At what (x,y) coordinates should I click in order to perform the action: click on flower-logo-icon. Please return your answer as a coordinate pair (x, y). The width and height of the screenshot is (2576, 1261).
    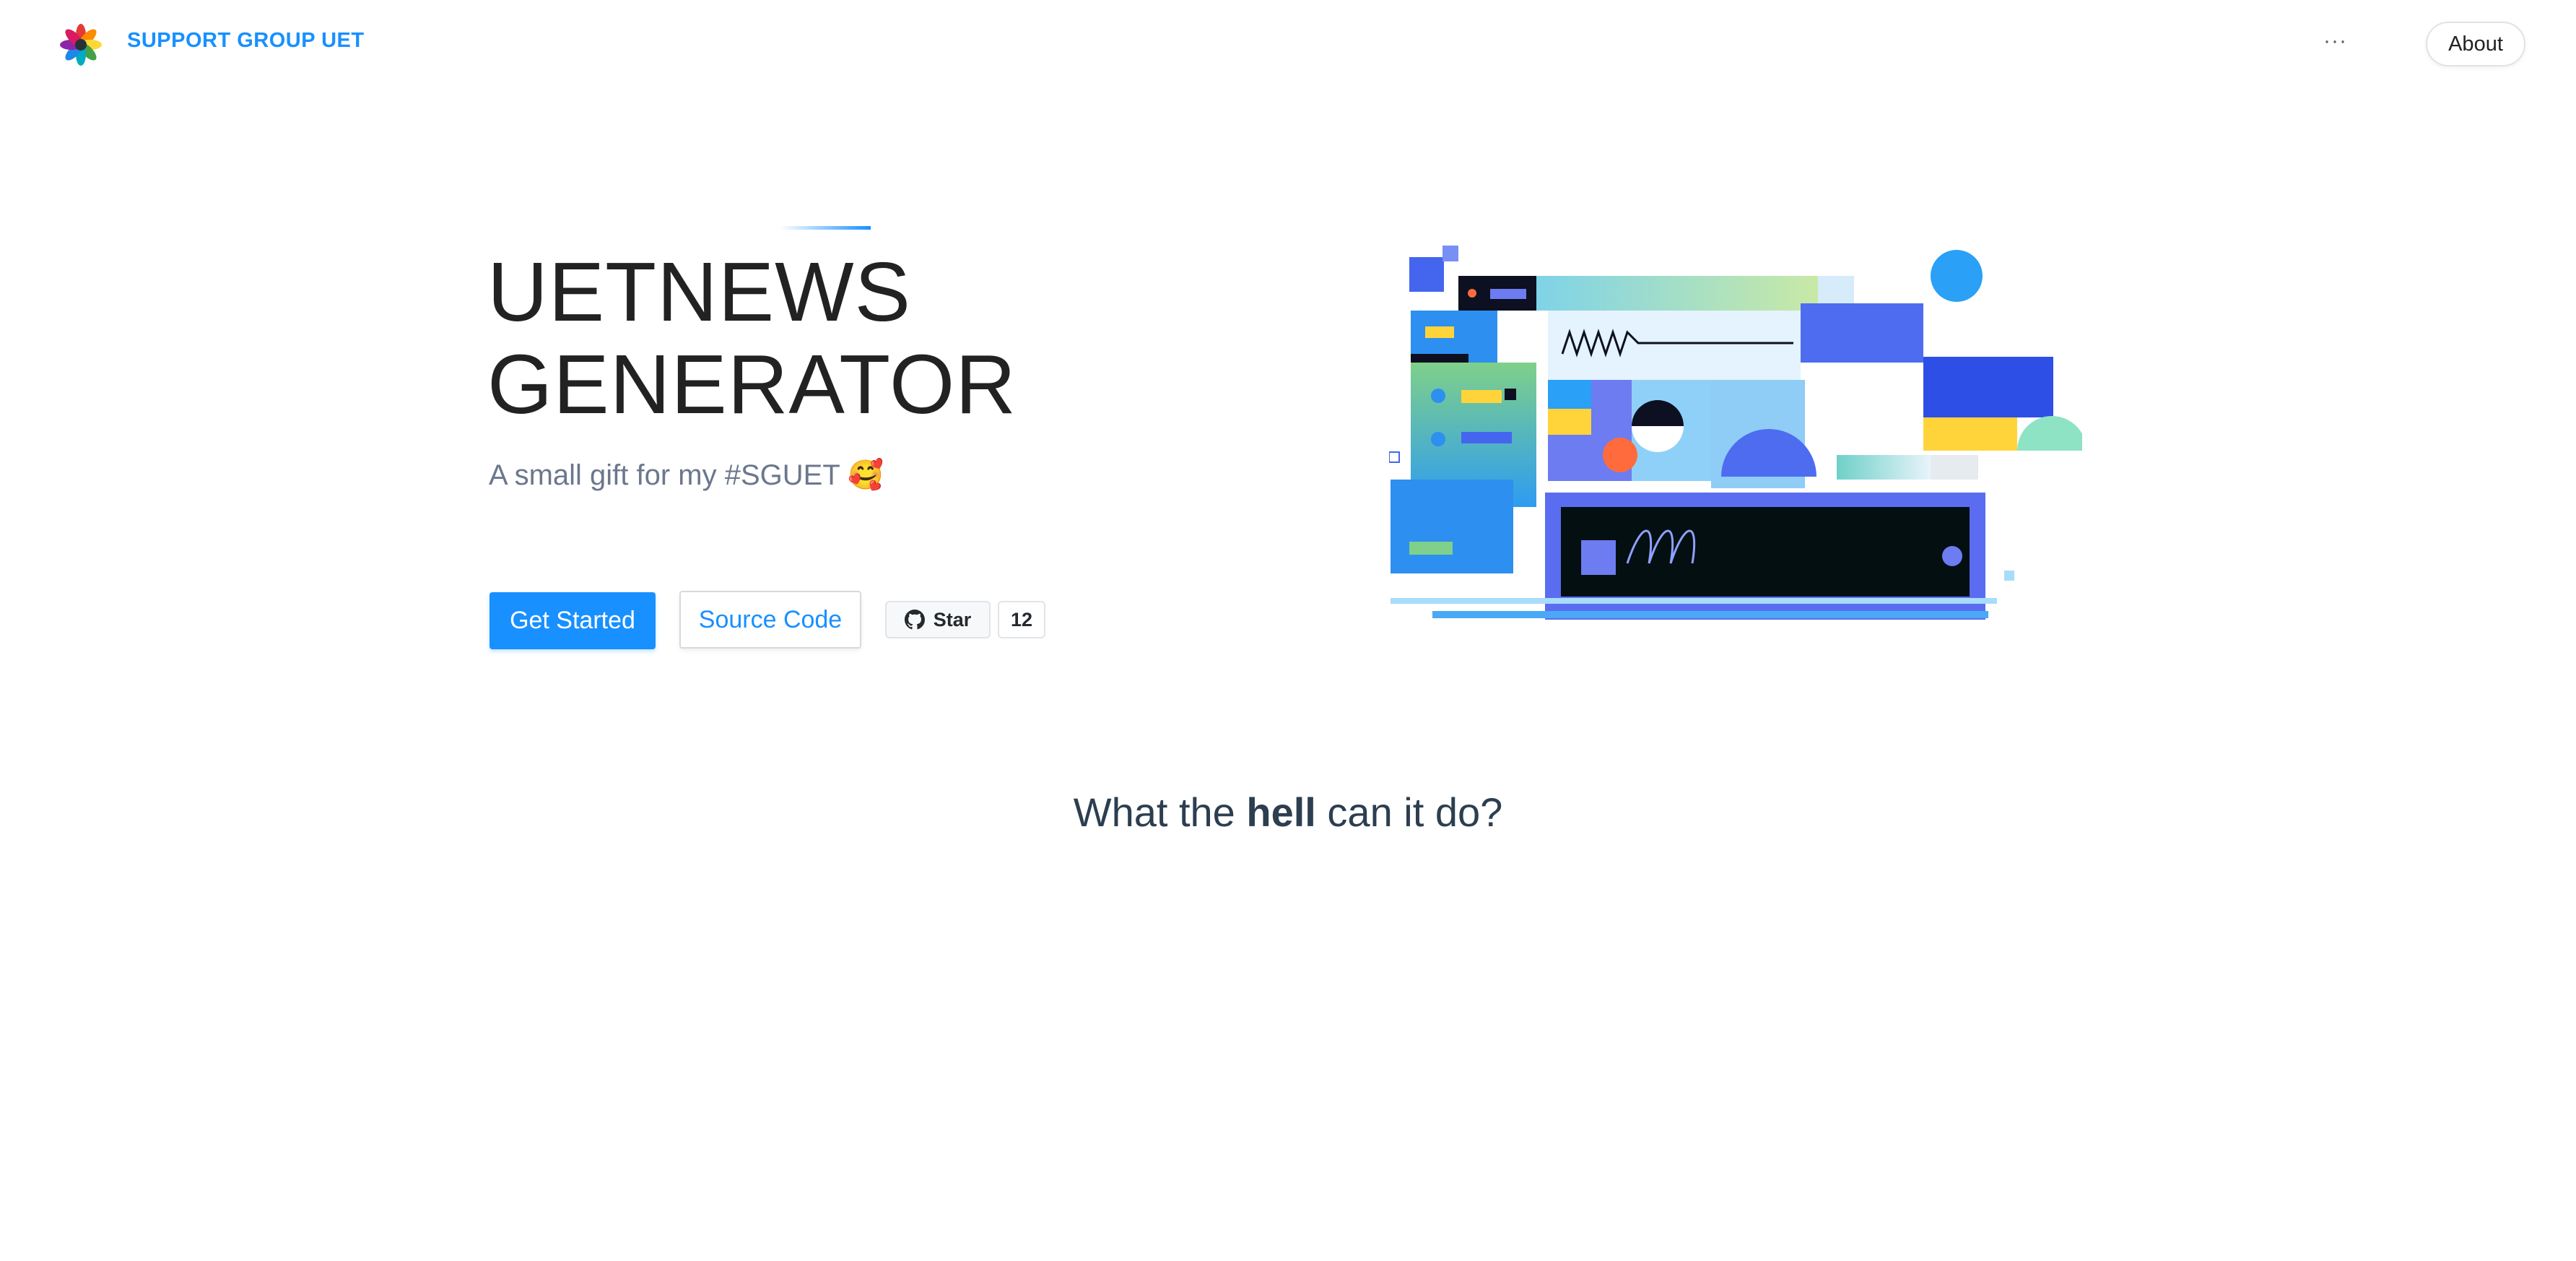
    Looking at the image, I should click on (81, 45).